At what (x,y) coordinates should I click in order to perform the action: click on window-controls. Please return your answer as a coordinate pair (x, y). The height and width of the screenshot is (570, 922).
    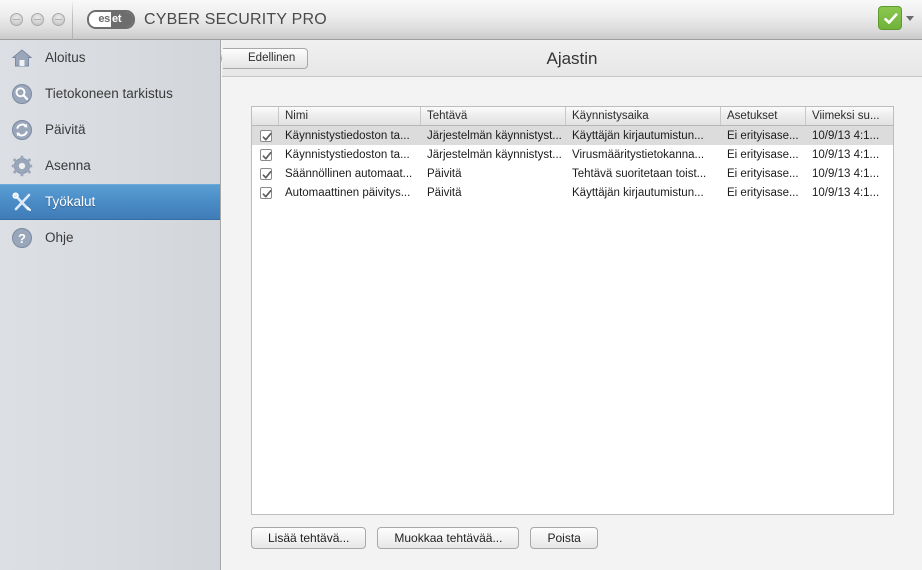
    Looking at the image, I should click on (37, 19).